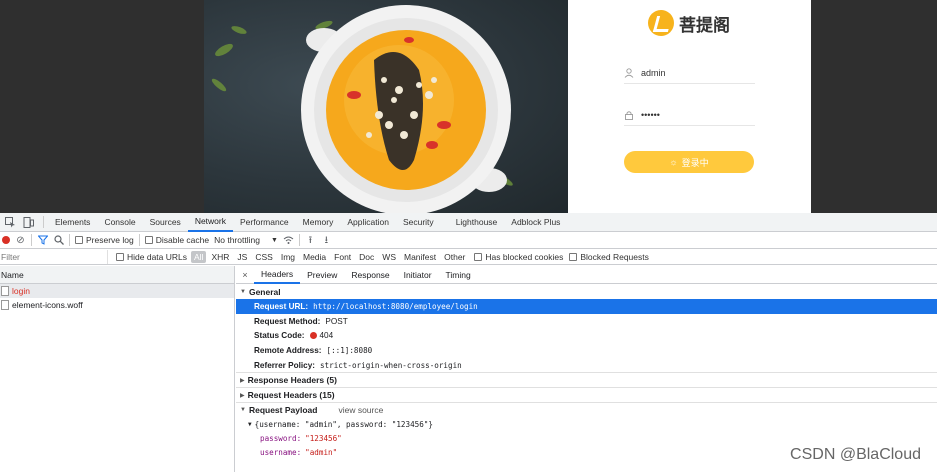 This screenshot has height=472, width=937. Describe the element at coordinates (220, 257) in the screenshot. I see `filter-type-xhr: XHR` at that location.